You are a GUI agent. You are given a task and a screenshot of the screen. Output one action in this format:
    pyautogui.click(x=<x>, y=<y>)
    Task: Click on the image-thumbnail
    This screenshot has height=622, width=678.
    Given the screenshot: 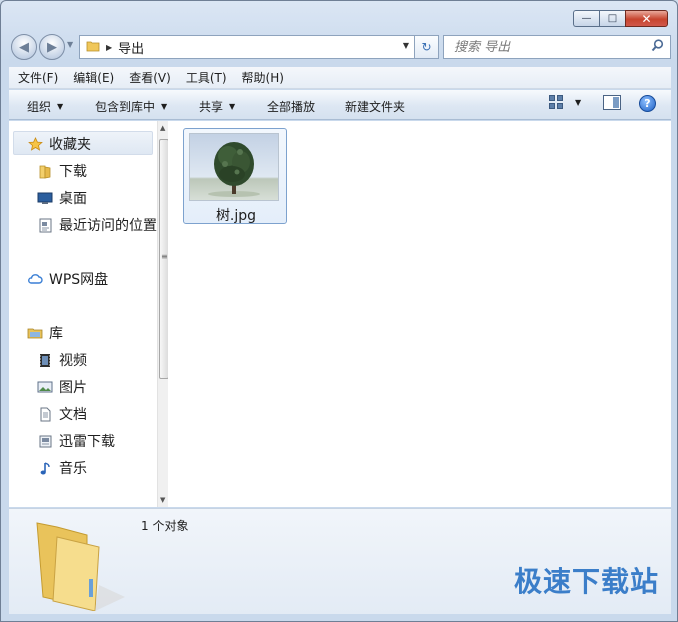 What is the action you would take?
    pyautogui.click(x=234, y=167)
    